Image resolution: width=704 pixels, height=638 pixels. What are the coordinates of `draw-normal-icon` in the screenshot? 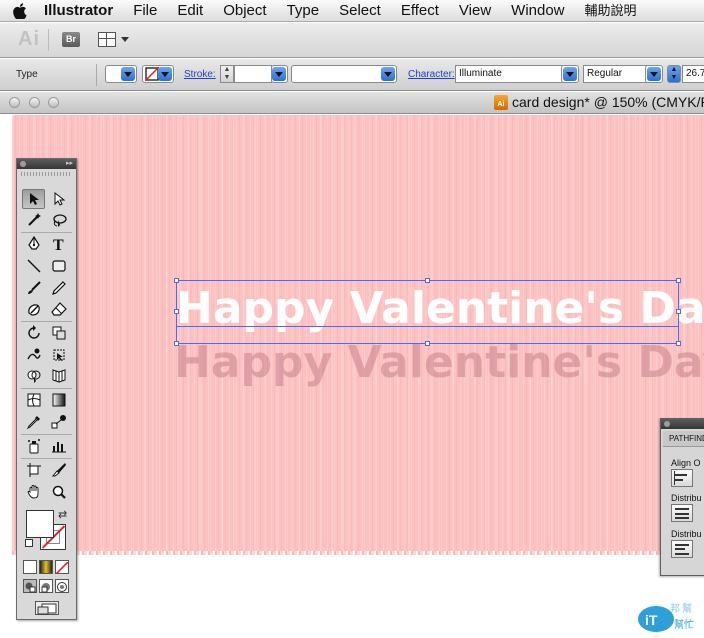 It's located at (30, 586).